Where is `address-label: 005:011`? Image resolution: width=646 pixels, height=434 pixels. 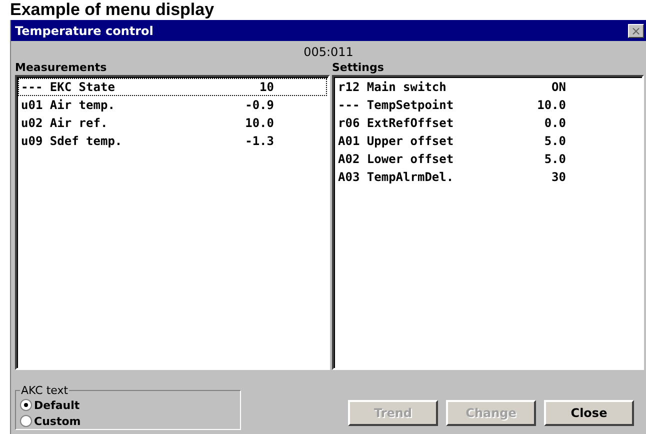
address-label: 005:011 is located at coordinates (329, 52).